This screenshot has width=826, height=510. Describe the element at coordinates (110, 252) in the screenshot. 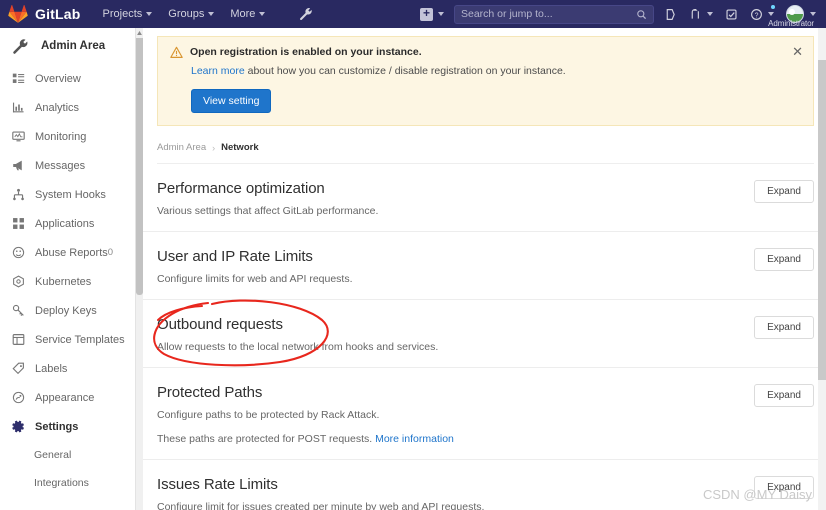

I see `abuse-reports-count-badge: 0` at that location.